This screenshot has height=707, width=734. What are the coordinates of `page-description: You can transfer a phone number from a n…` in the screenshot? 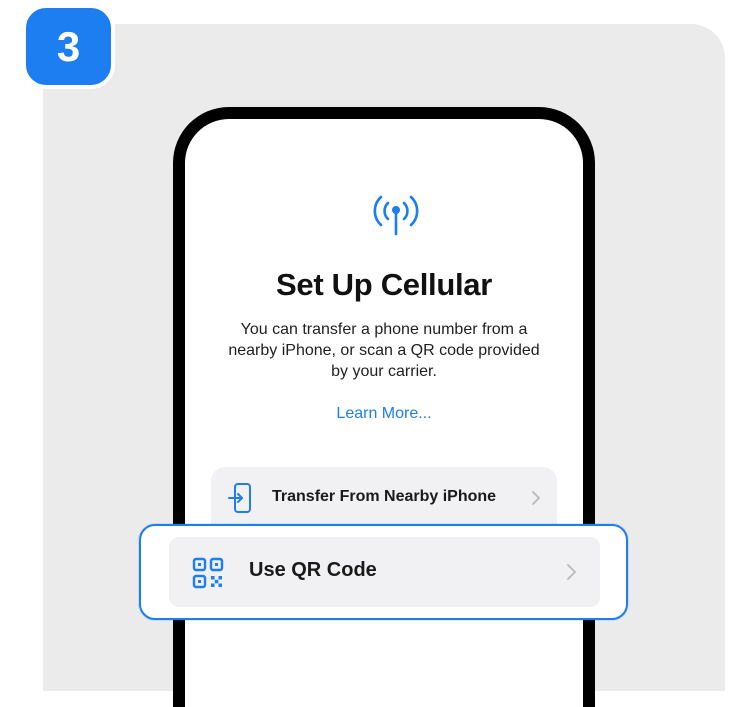 It's located at (384, 350).